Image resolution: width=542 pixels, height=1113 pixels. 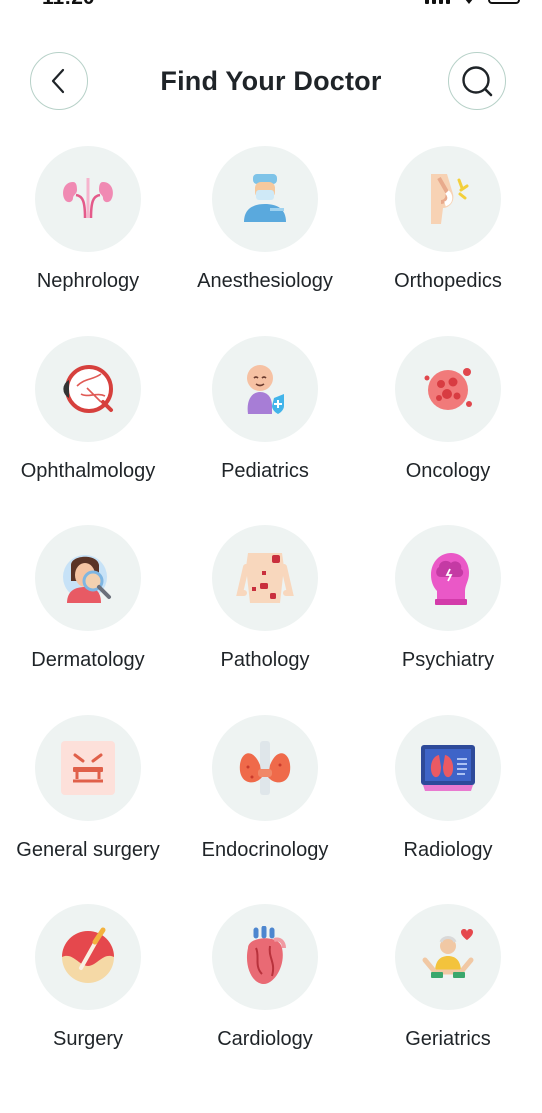 I want to click on specialty-radiology: Radiology, so click(x=448, y=809).